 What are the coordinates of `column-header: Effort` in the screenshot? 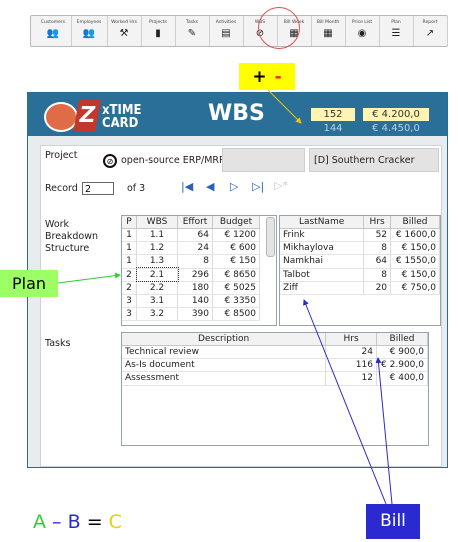 It's located at (195, 222).